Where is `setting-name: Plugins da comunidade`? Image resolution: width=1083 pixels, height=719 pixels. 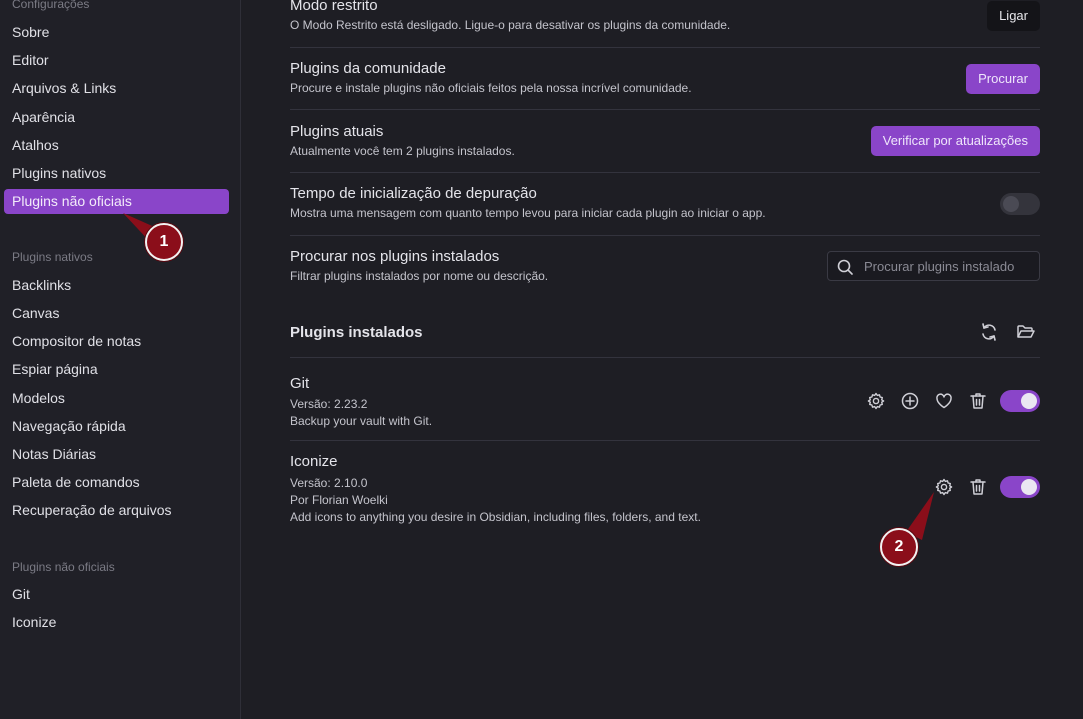
setting-name: Plugins da comunidade is located at coordinates (368, 68).